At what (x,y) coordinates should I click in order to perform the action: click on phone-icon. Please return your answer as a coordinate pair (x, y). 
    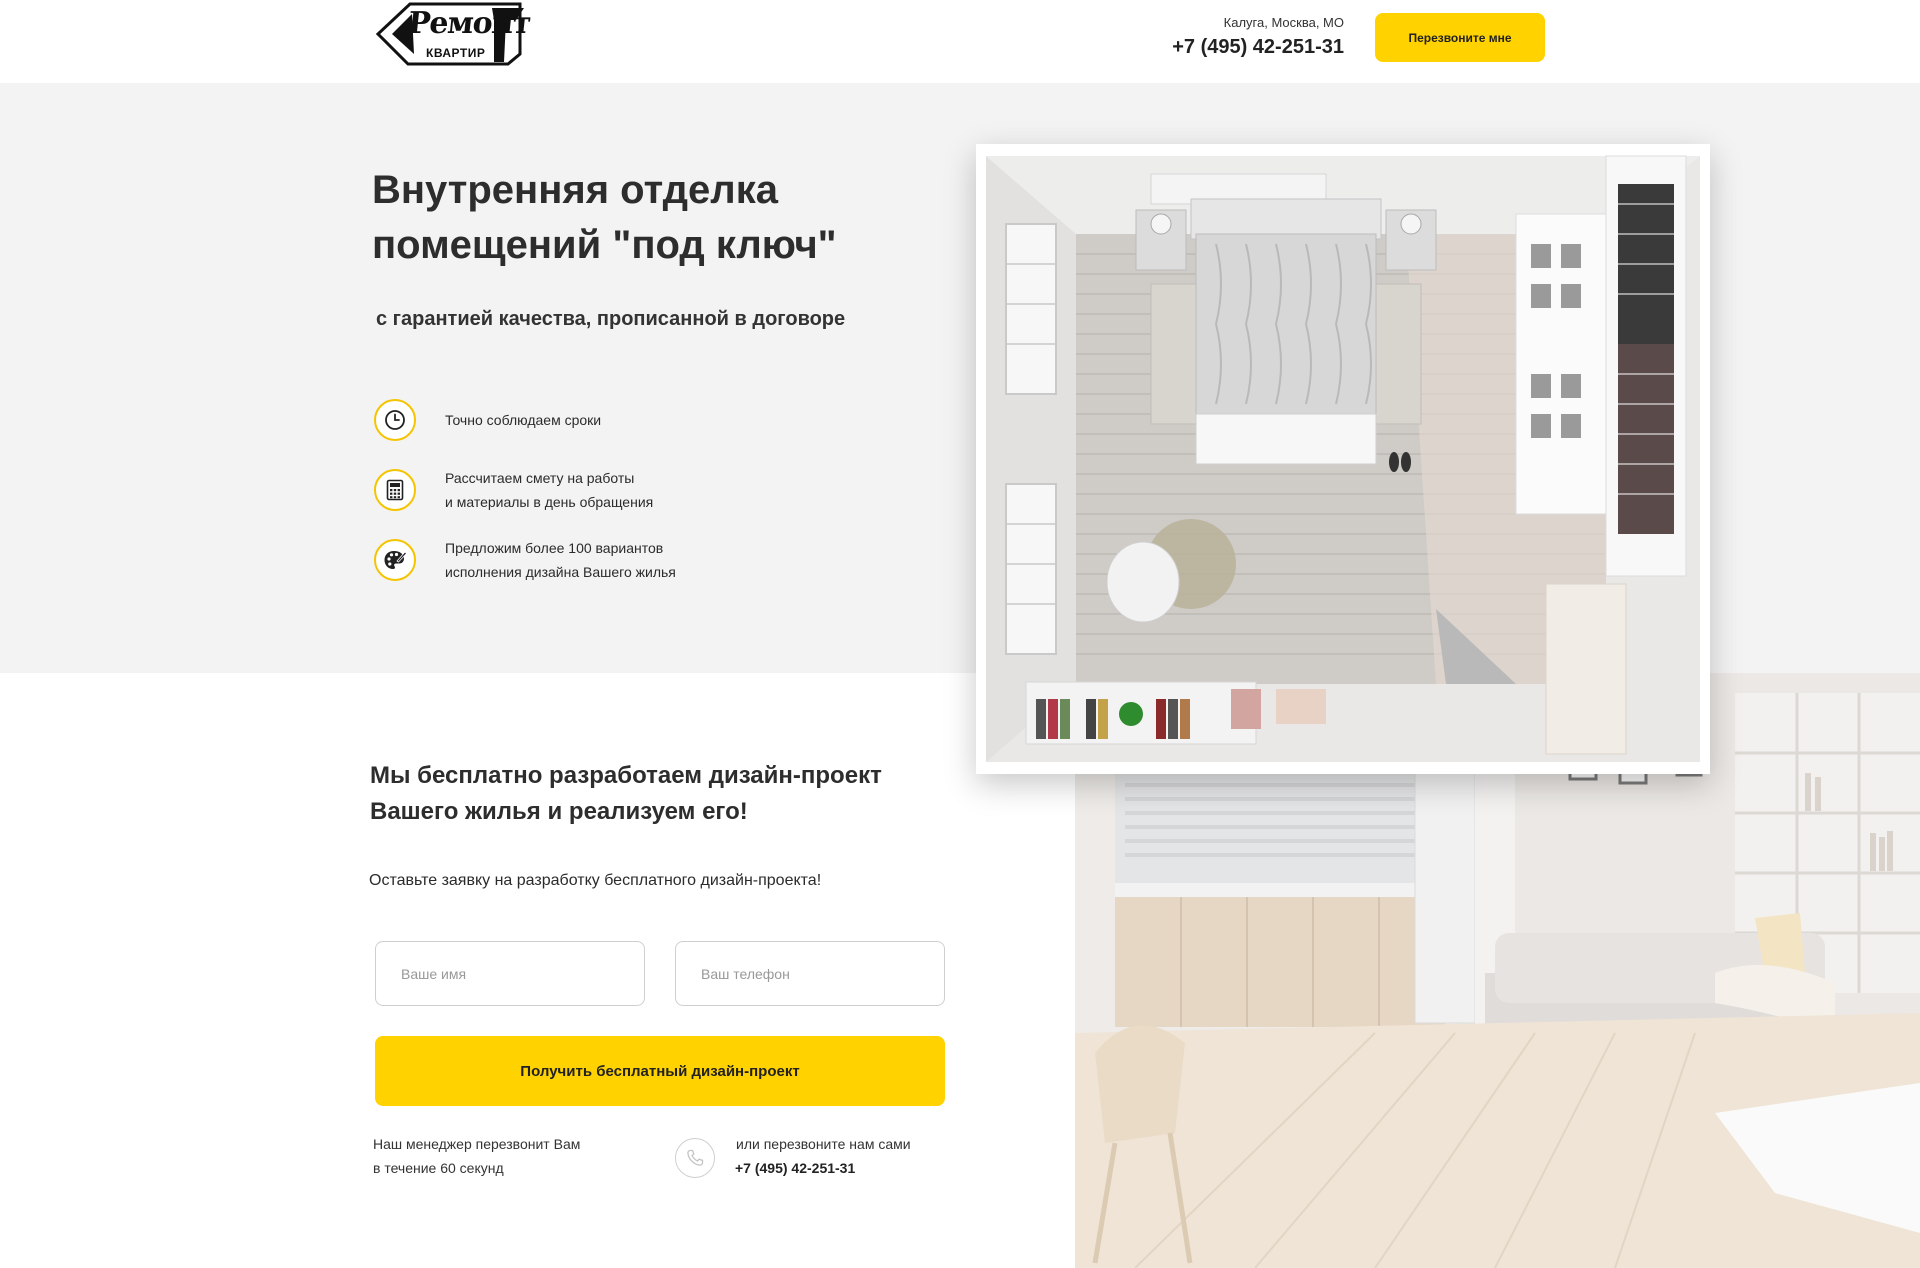
    Looking at the image, I should click on (695, 1158).